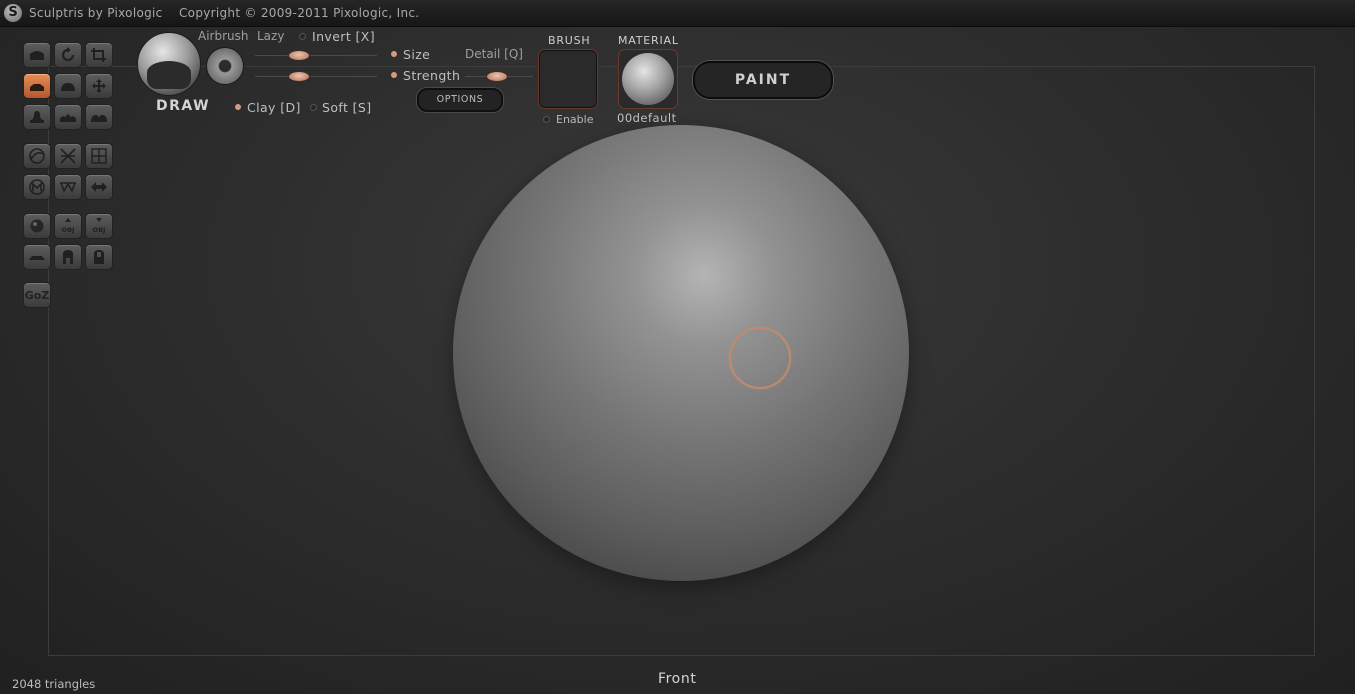 This screenshot has width=1355, height=694. I want to click on lazy-label: Lazy, so click(271, 36).